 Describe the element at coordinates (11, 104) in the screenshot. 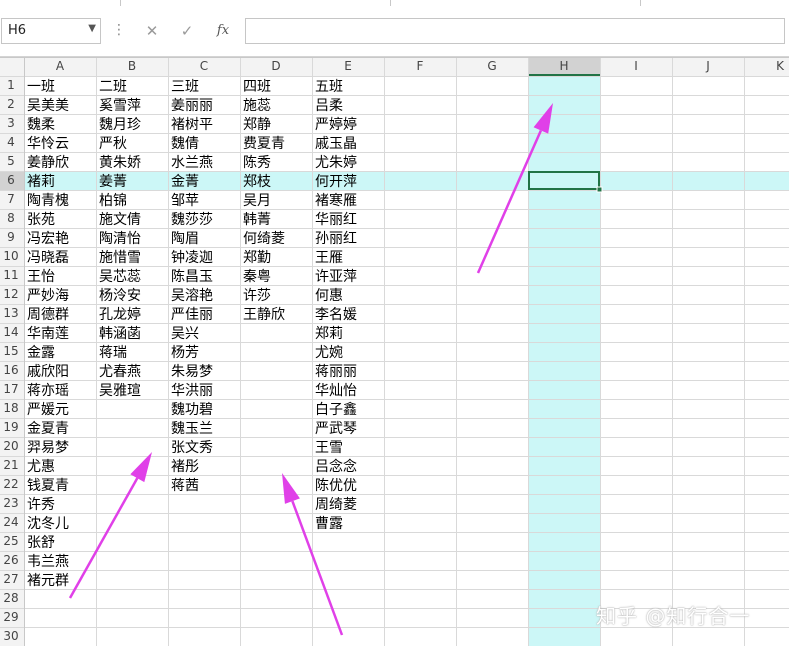

I see `row-header: 2` at that location.